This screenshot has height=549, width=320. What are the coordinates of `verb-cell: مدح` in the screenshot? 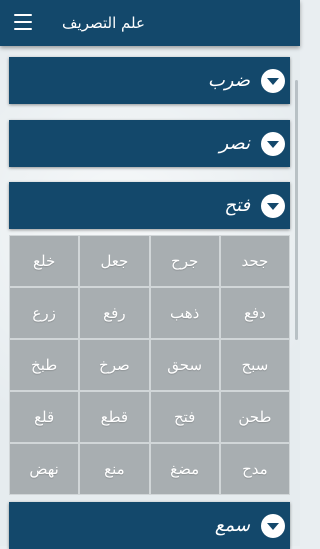 It's located at (254, 469).